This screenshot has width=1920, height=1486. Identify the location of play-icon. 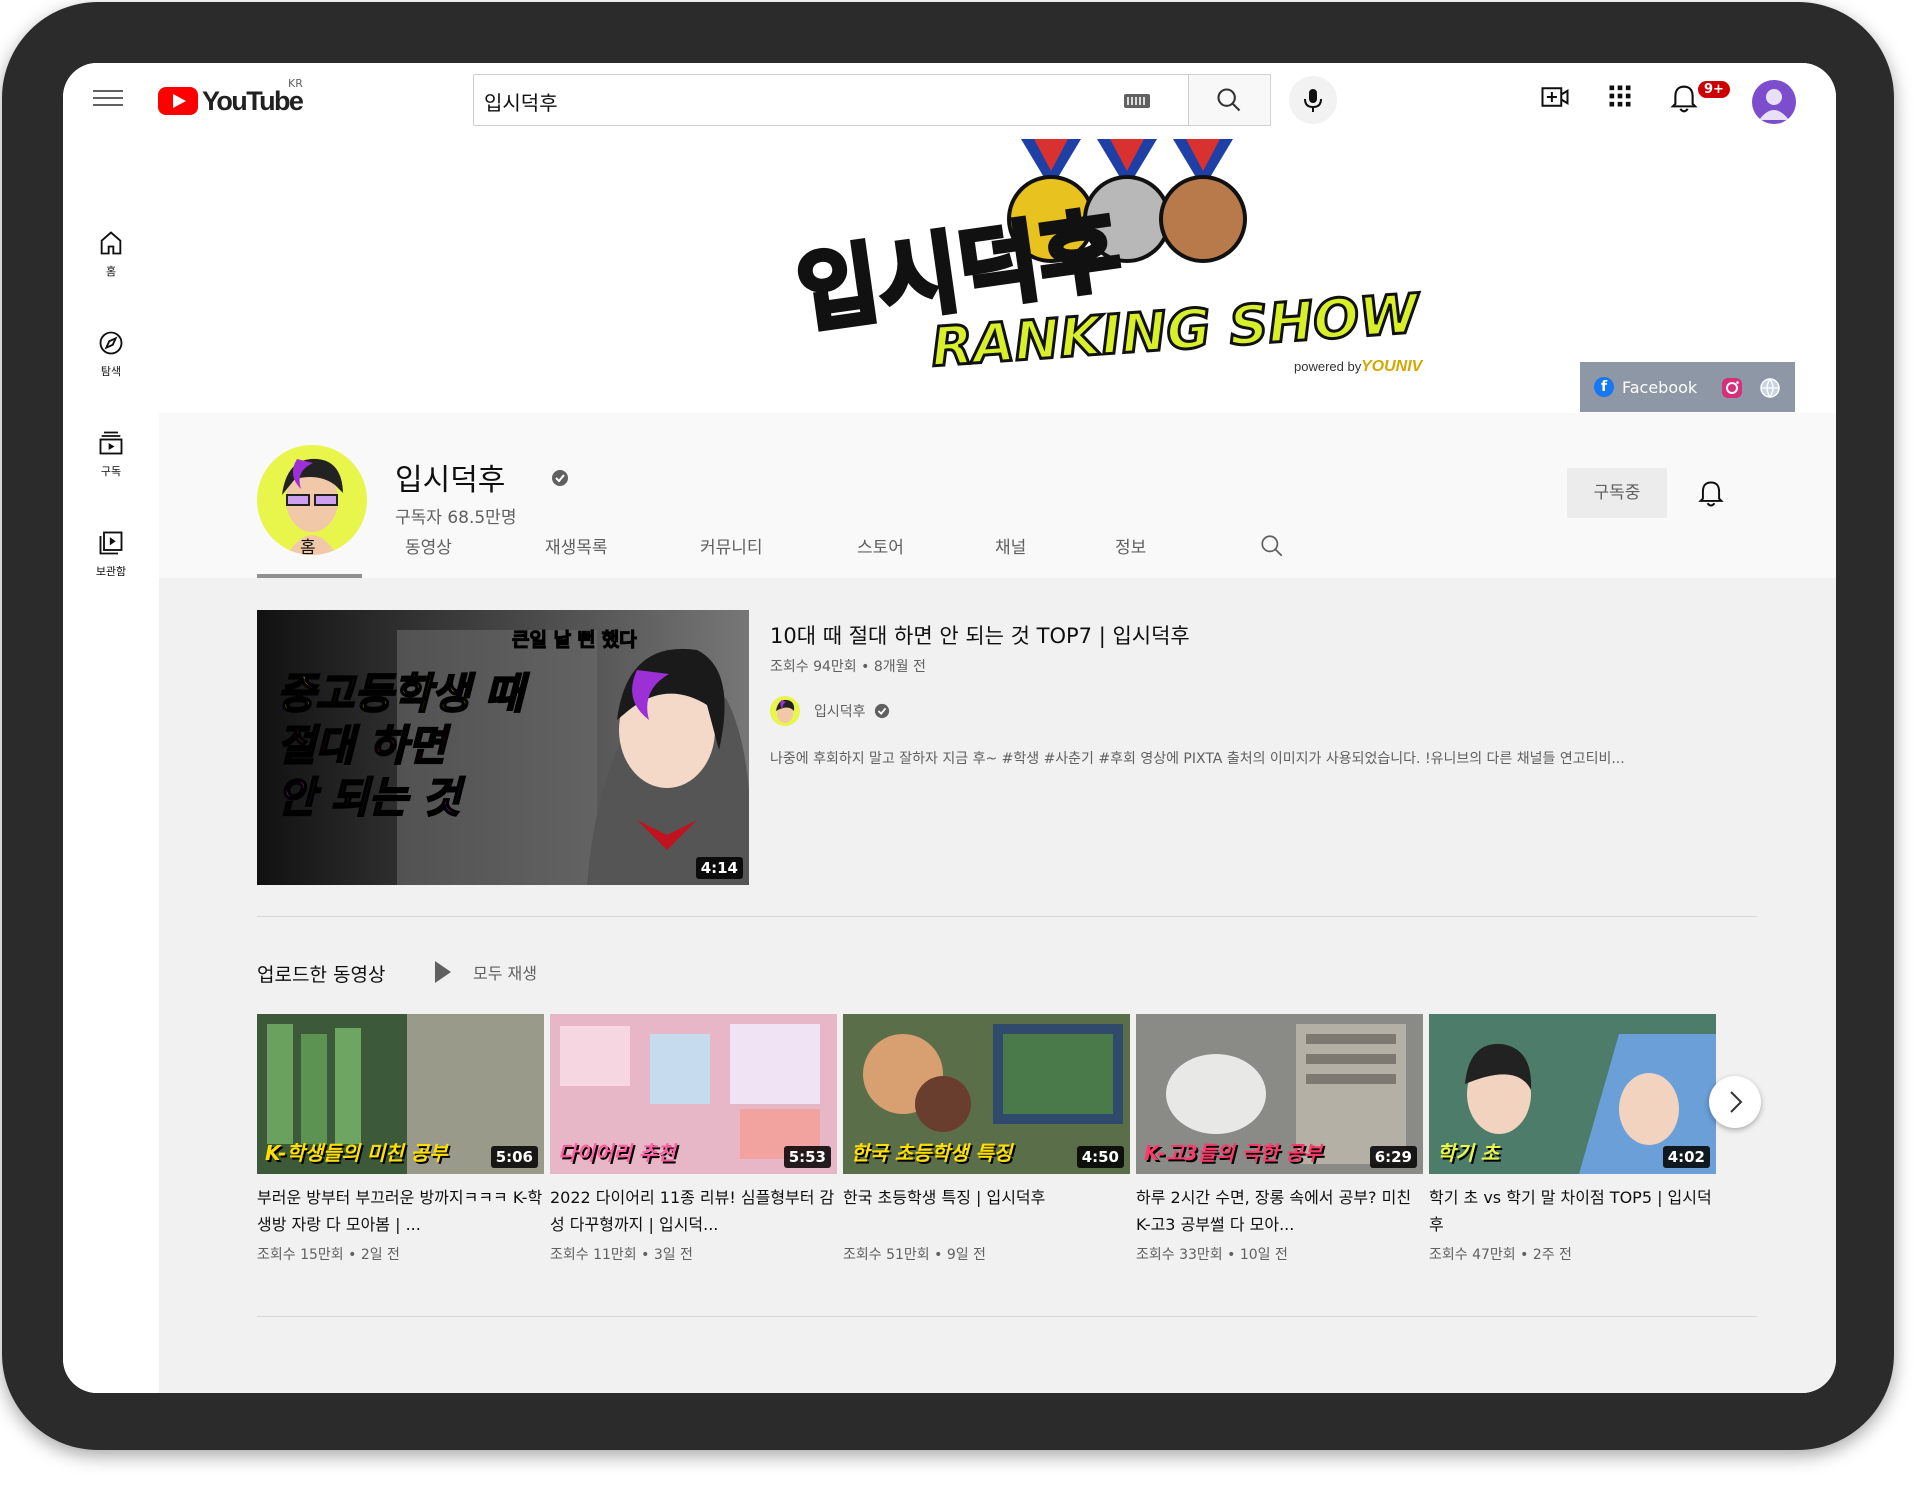
(443, 972).